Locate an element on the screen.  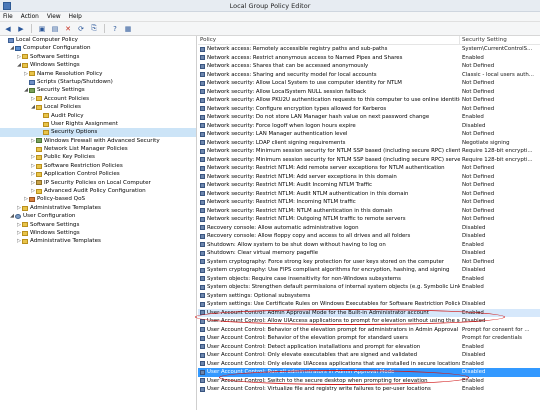
menu-item-view: View is located at coordinates (54, 17).